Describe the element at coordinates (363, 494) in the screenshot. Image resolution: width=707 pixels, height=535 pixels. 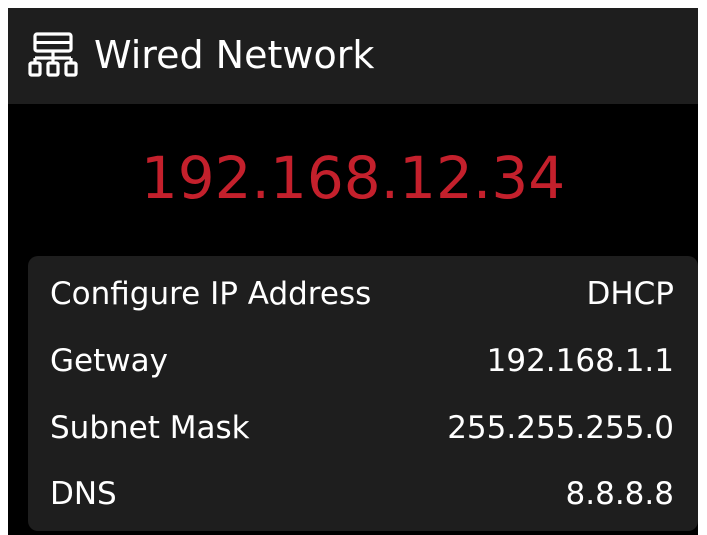
I see `detail-row-dns: DNS 8.8.8.8` at that location.